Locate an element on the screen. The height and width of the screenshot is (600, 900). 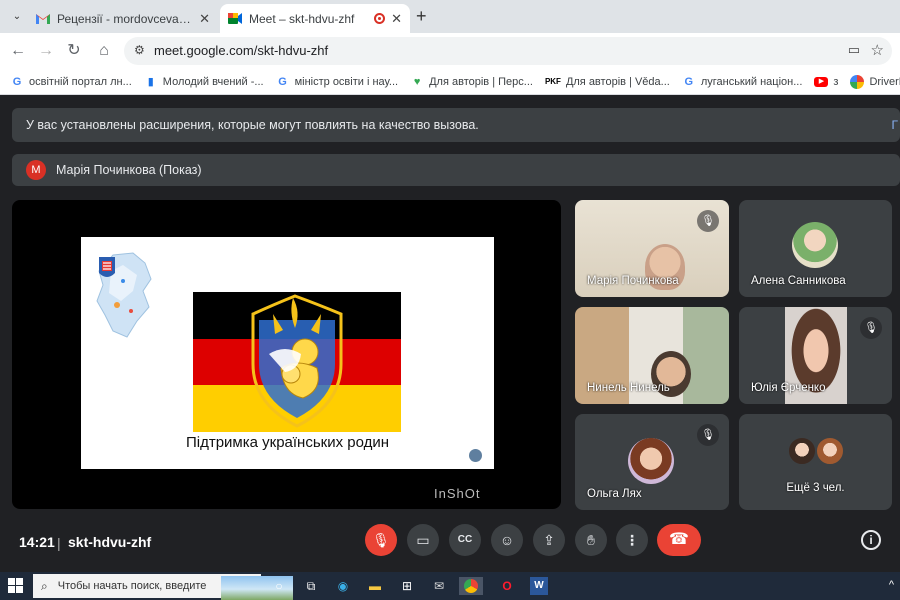
slide-caption: Підтримка українських родин is located at coordinates (287, 442).